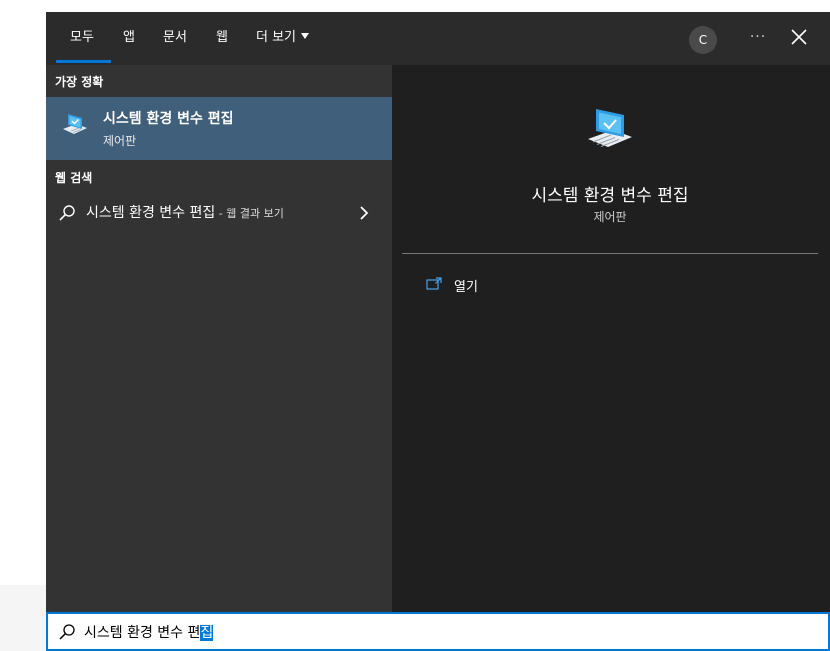 Image resolution: width=830 pixels, height=651 pixels. I want to click on open-window-icon, so click(434, 283).